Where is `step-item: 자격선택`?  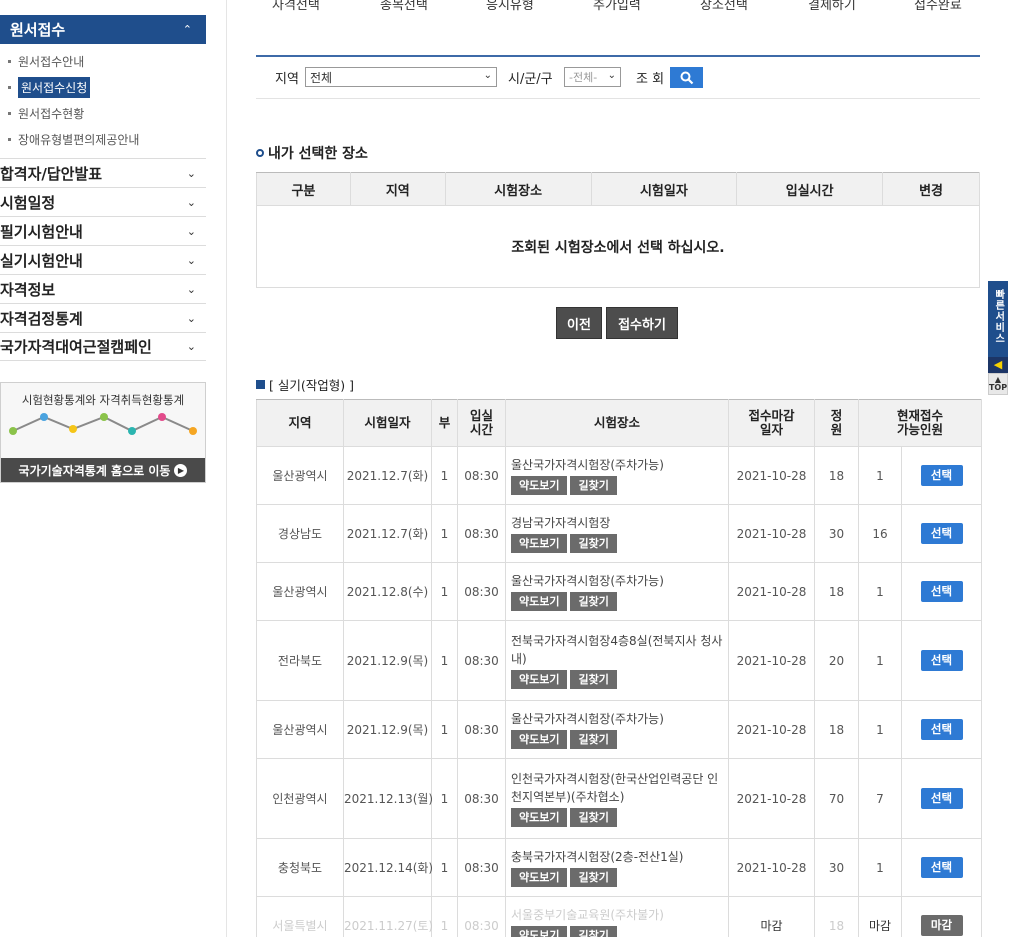 step-item: 자격선택 is located at coordinates (296, 6).